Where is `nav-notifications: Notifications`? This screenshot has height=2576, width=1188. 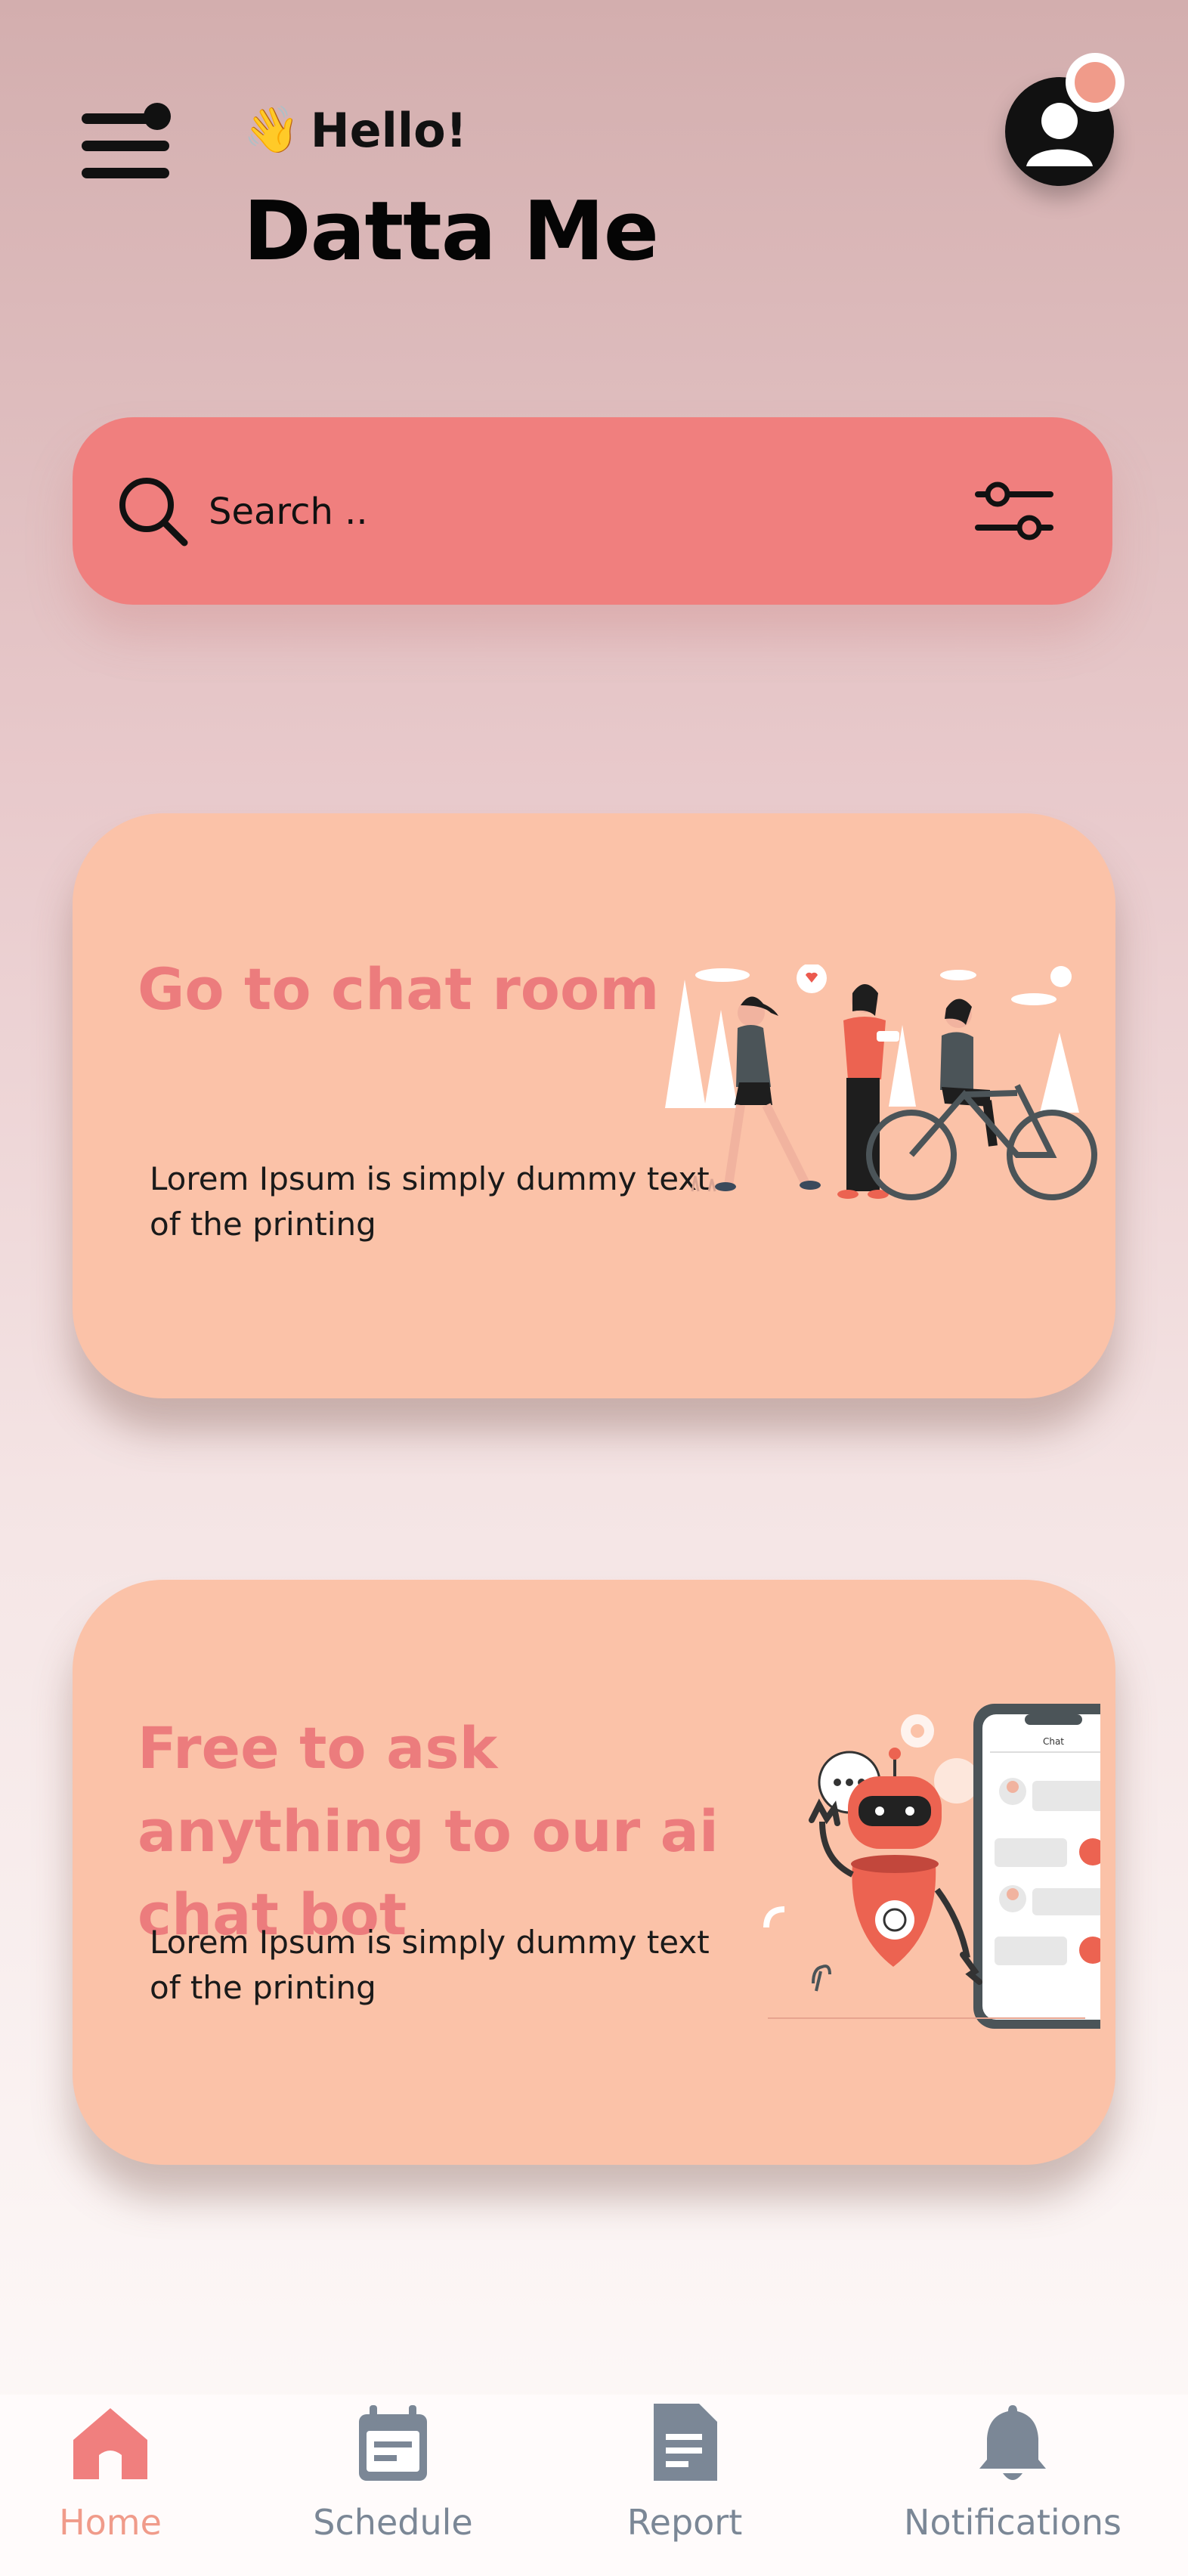
nav-notifications: Notifications is located at coordinates (1012, 2485).